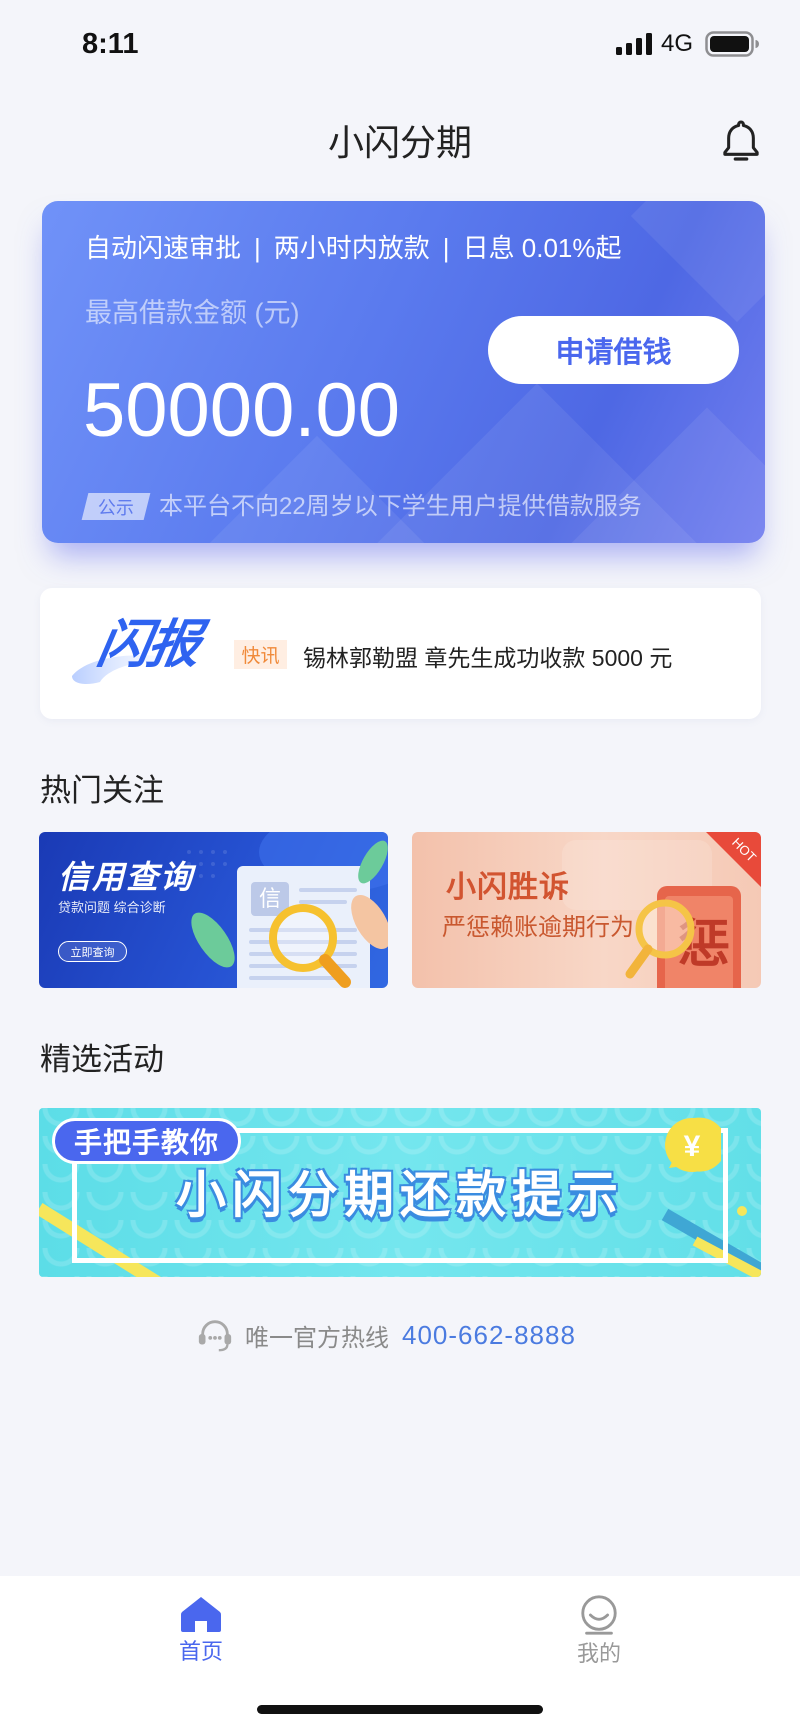 The height and width of the screenshot is (1731, 800). What do you see at coordinates (126, 877) in the screenshot?
I see `credit-check-title: 信用查询` at bounding box center [126, 877].